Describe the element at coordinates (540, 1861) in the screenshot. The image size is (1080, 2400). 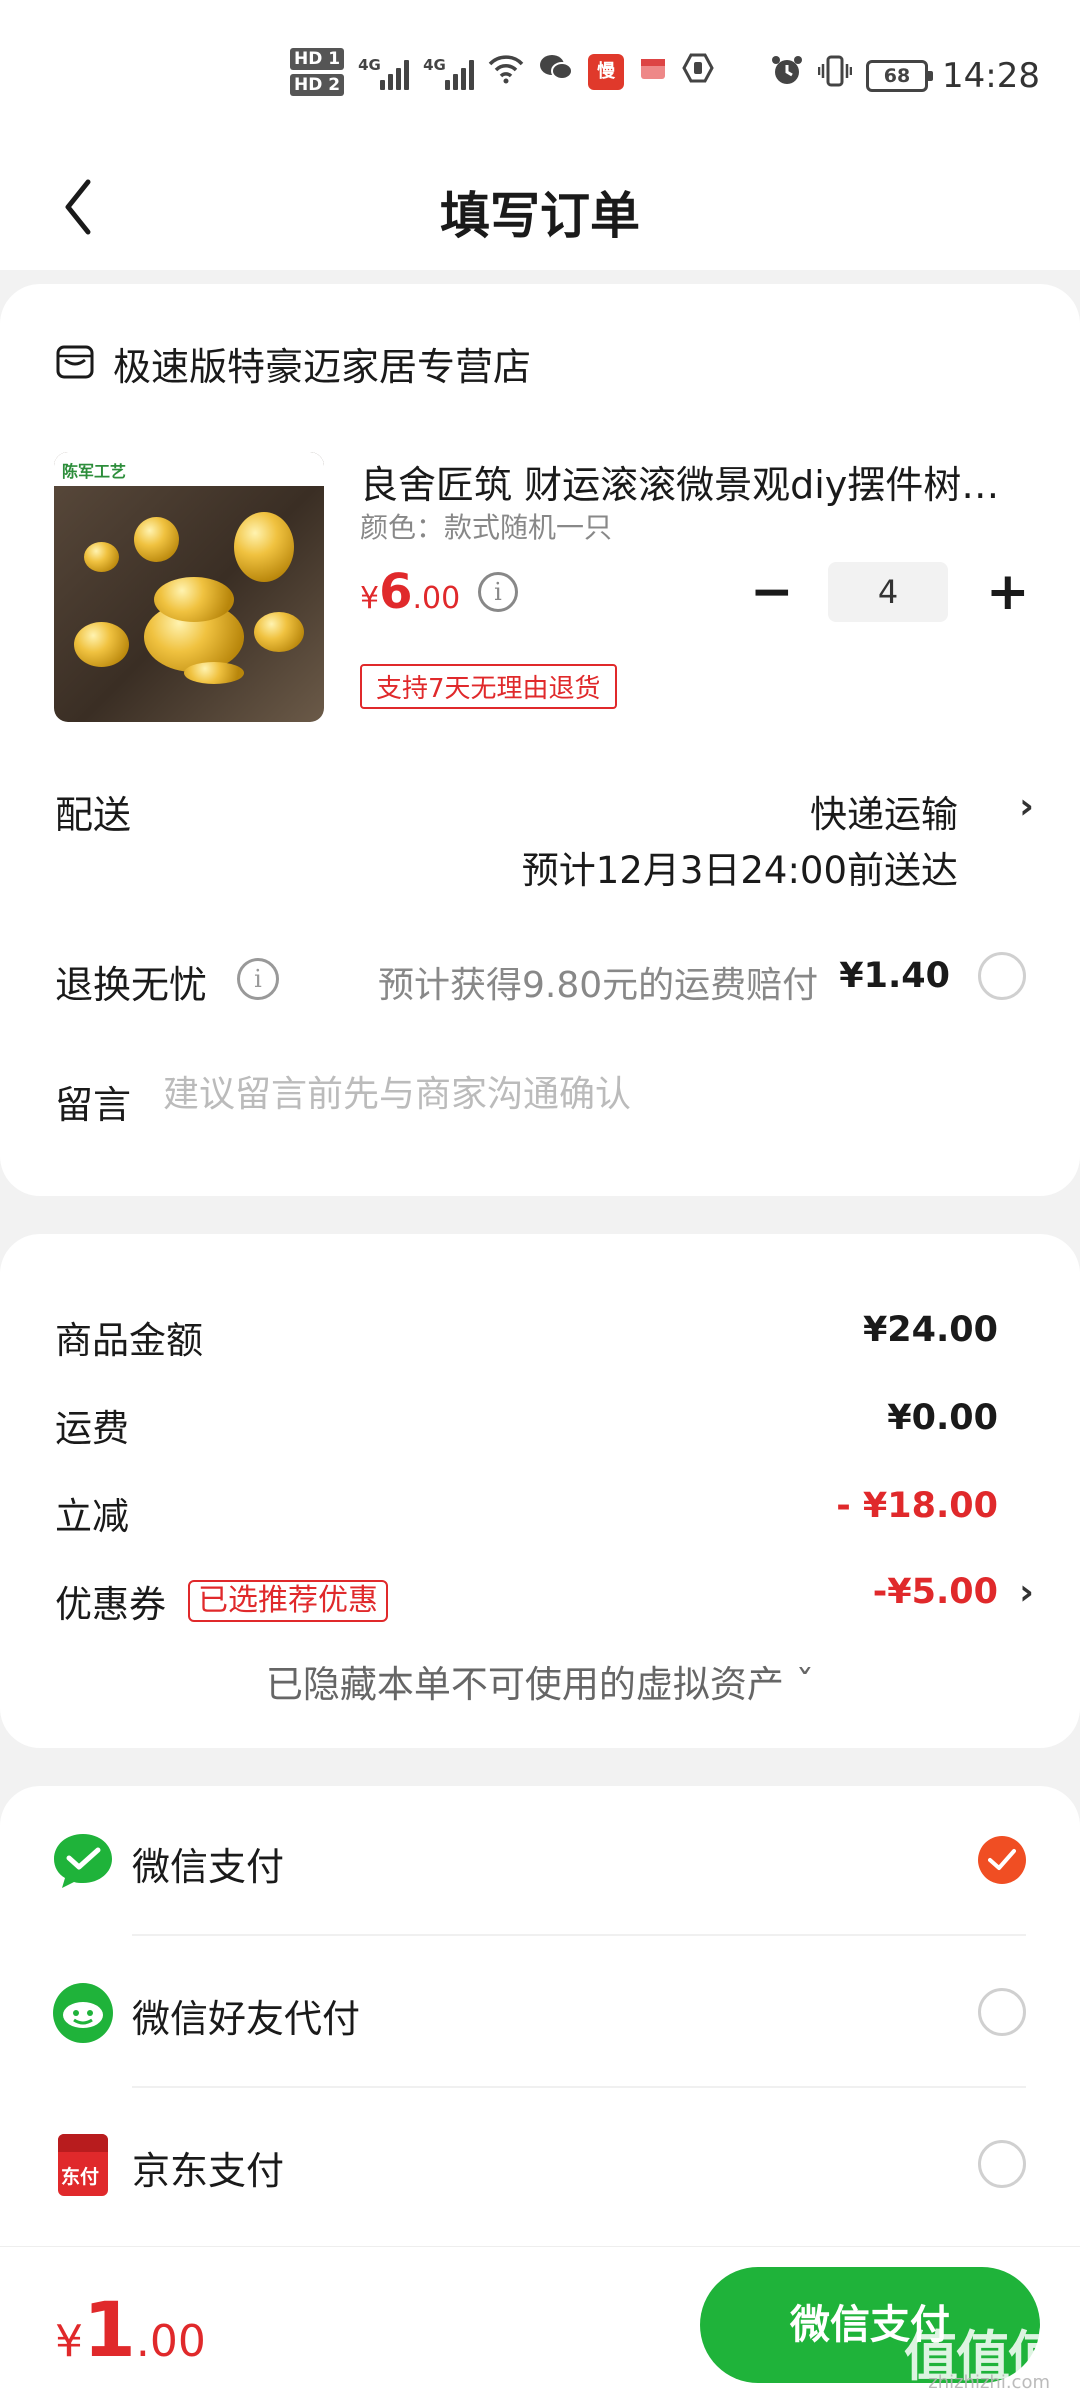
I see `payment-option-wechat: 微信支付` at that location.